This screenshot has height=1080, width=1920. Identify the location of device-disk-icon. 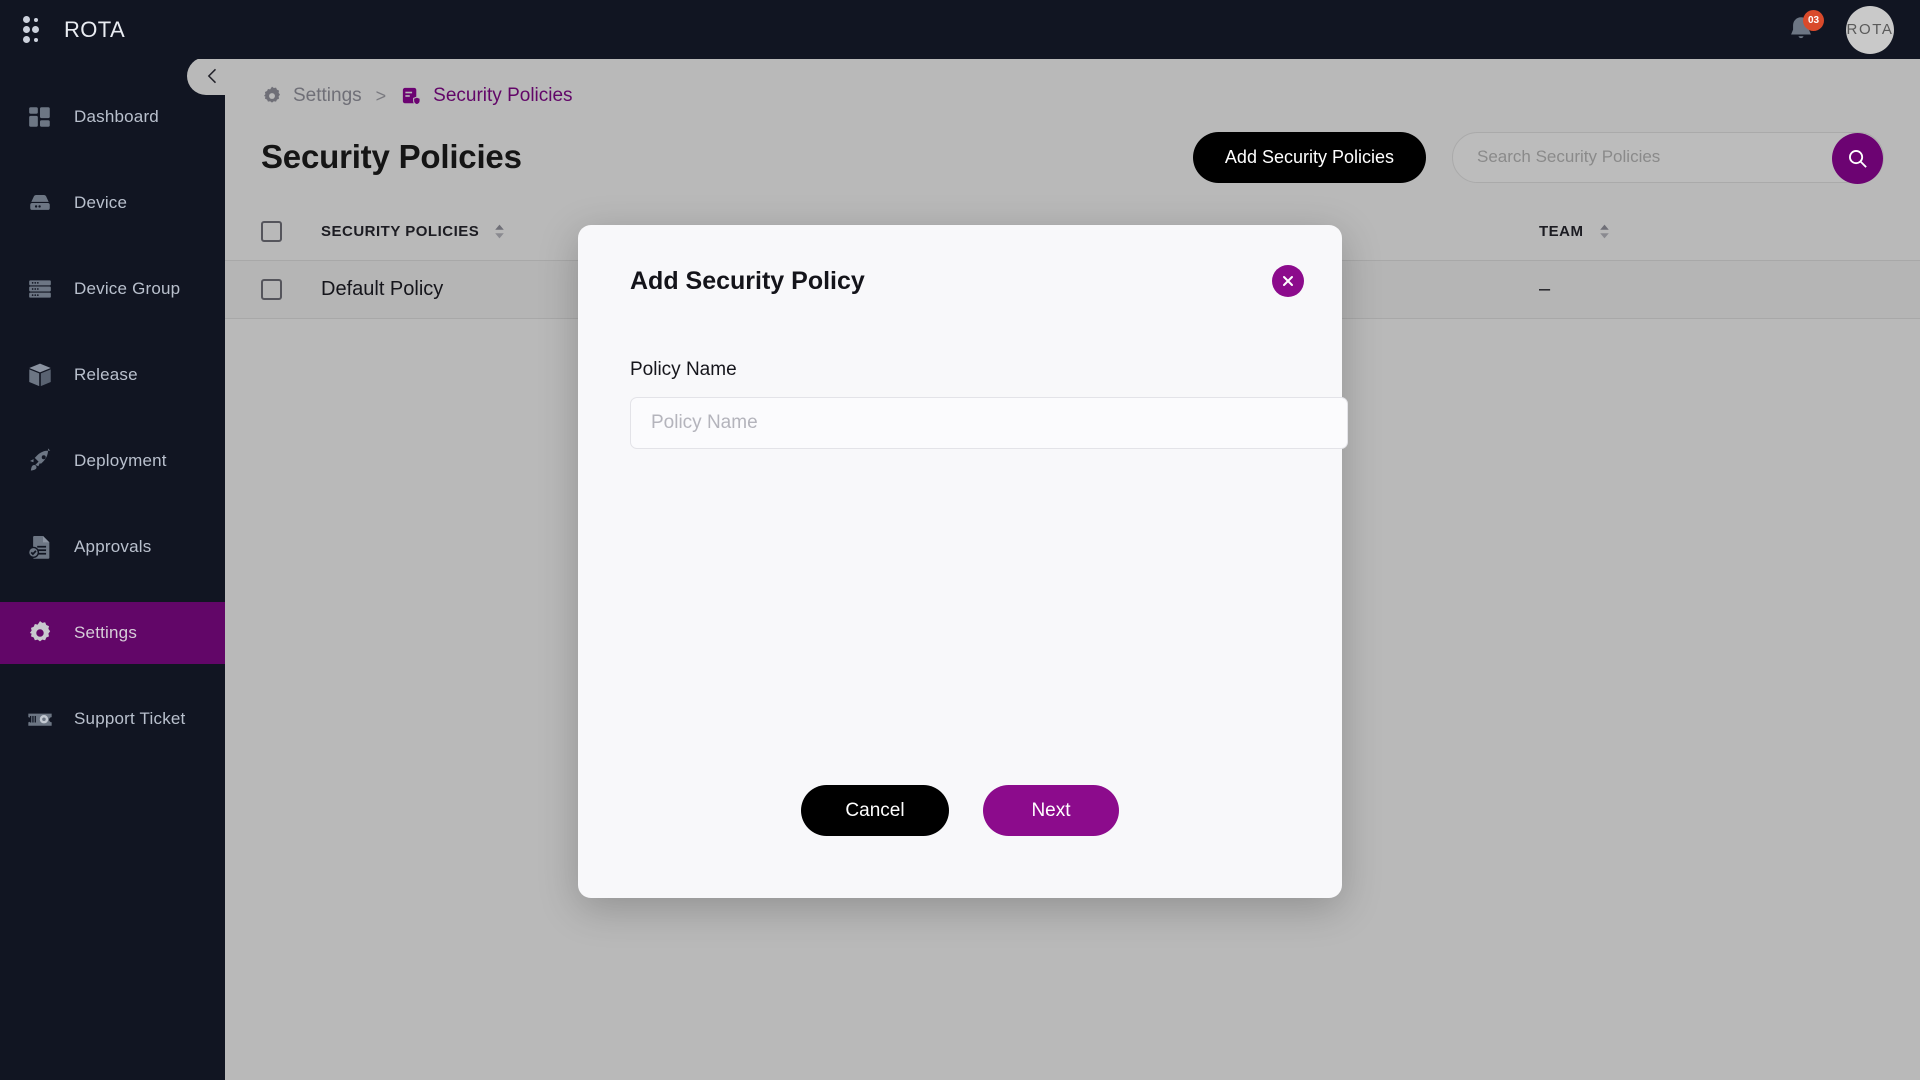
(40, 203).